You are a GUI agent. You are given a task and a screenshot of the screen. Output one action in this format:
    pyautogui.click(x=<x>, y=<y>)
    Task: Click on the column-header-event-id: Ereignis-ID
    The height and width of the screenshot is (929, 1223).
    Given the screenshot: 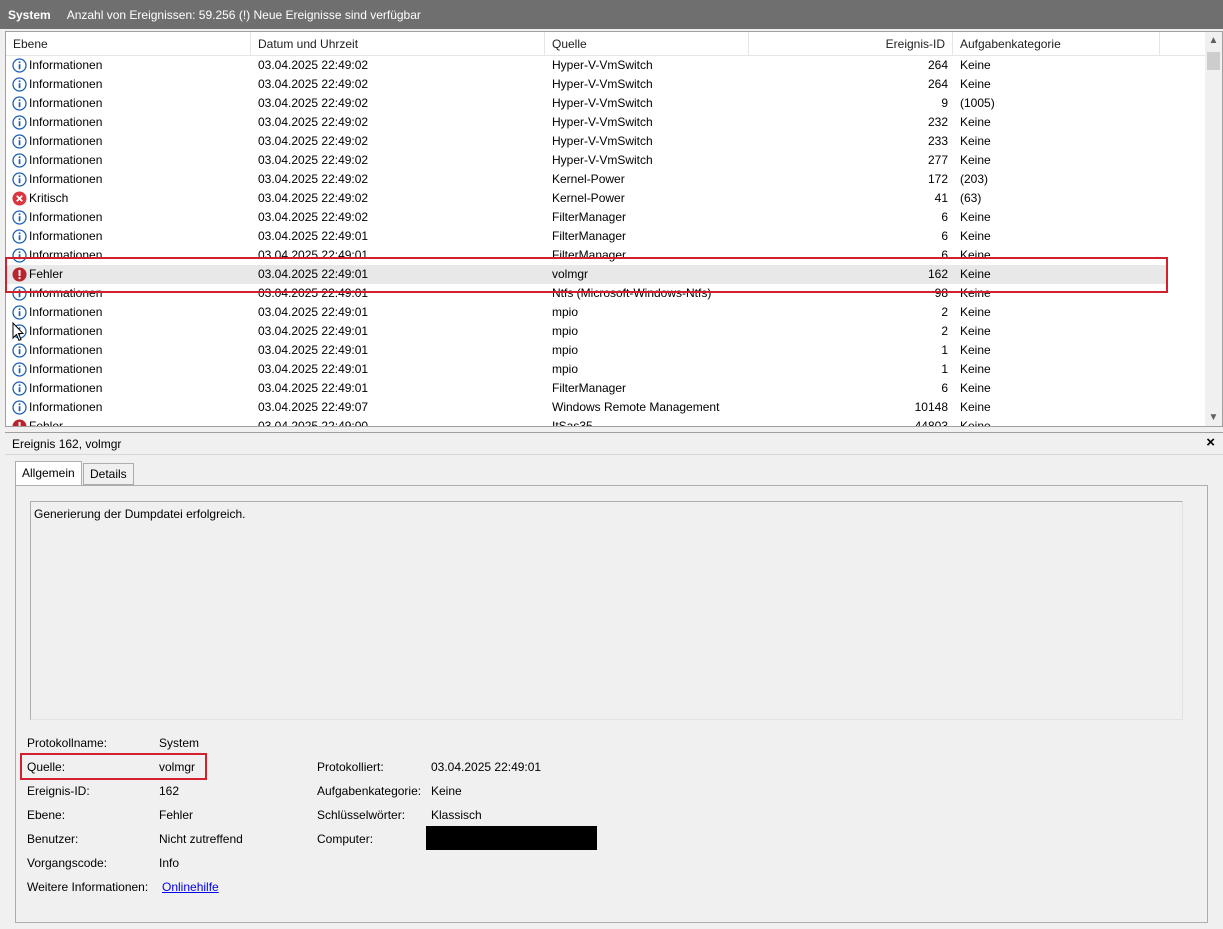 What is the action you would take?
    pyautogui.click(x=851, y=44)
    